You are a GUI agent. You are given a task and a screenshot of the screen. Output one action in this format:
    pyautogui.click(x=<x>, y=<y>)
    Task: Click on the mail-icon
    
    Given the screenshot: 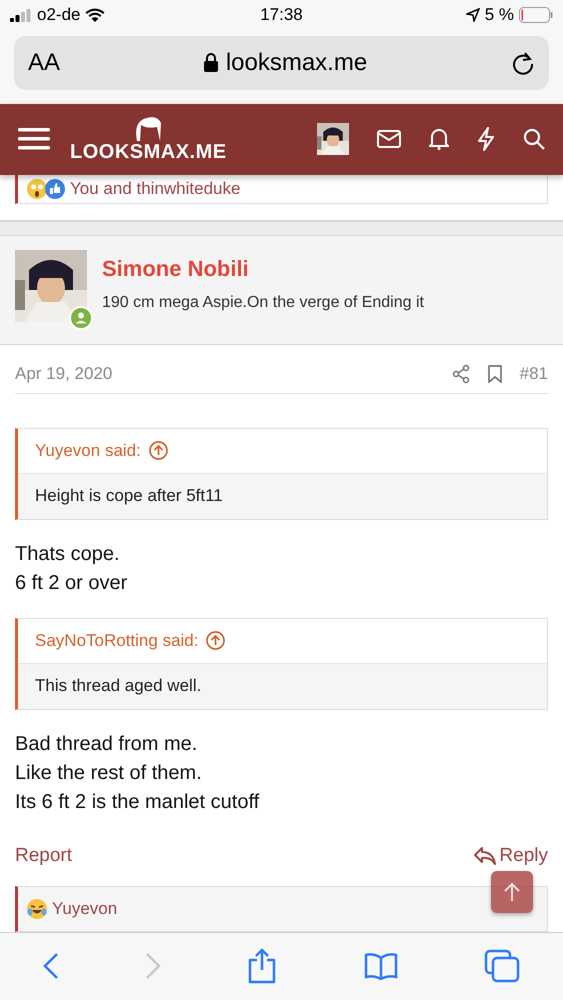 What is the action you would take?
    pyautogui.click(x=389, y=139)
    